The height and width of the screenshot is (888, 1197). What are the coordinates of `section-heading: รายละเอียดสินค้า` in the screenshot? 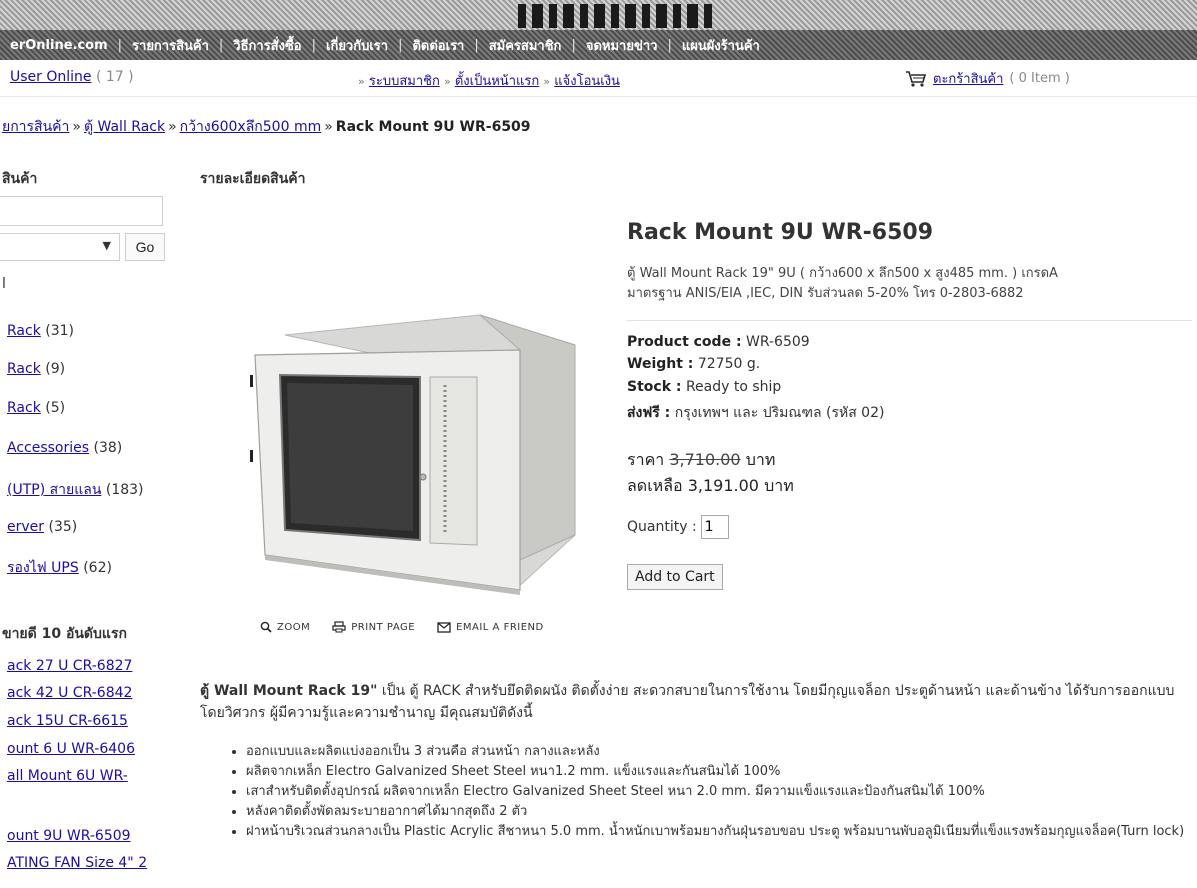 It's located at (253, 179).